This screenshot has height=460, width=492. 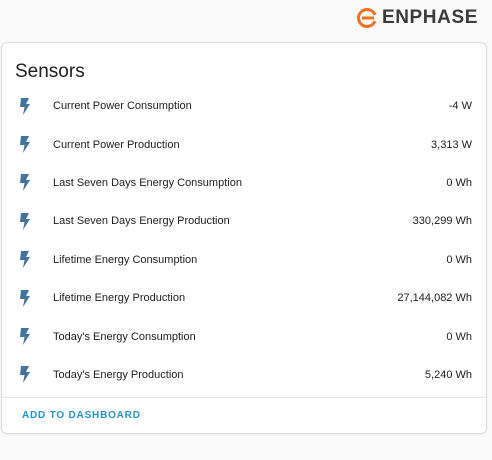 What do you see at coordinates (244, 298) in the screenshot?
I see `sensor-row: Lifetime Energy Production 27,144,082 Wh` at bounding box center [244, 298].